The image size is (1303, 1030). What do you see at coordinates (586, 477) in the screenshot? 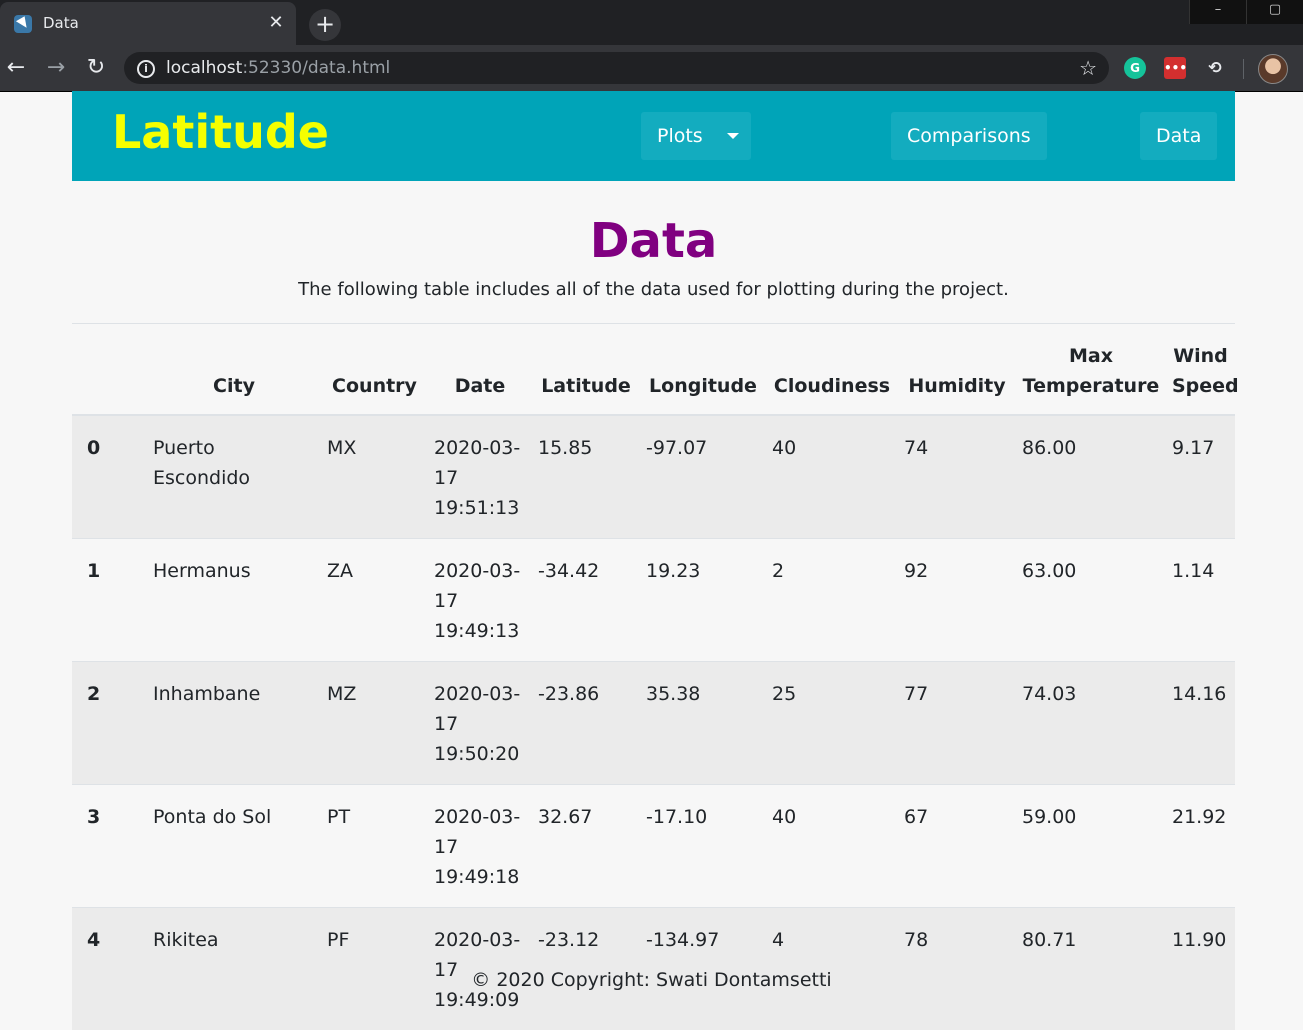
I see `cell-latitude: 15.85` at bounding box center [586, 477].